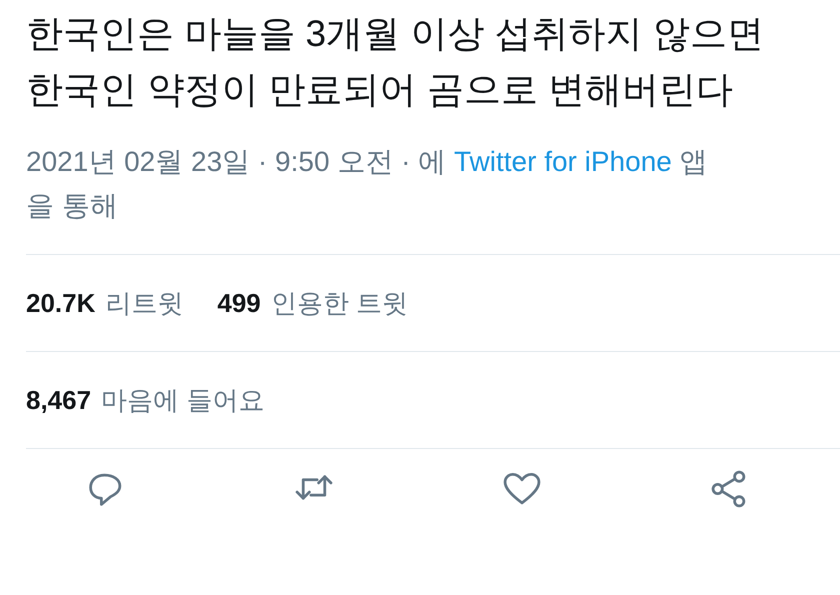  Describe the element at coordinates (182, 400) in the screenshot. I see `like-label: 마음에 들어요` at that location.